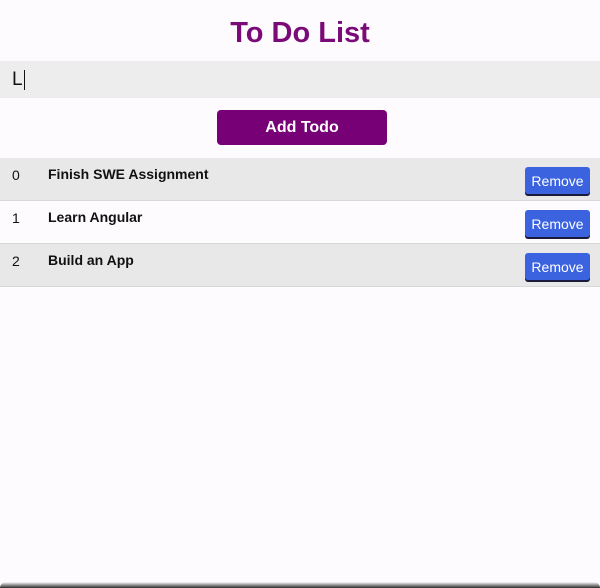 Image resolution: width=600 pixels, height=588 pixels. I want to click on todo-text: Finish SWE Assignment, so click(128, 174).